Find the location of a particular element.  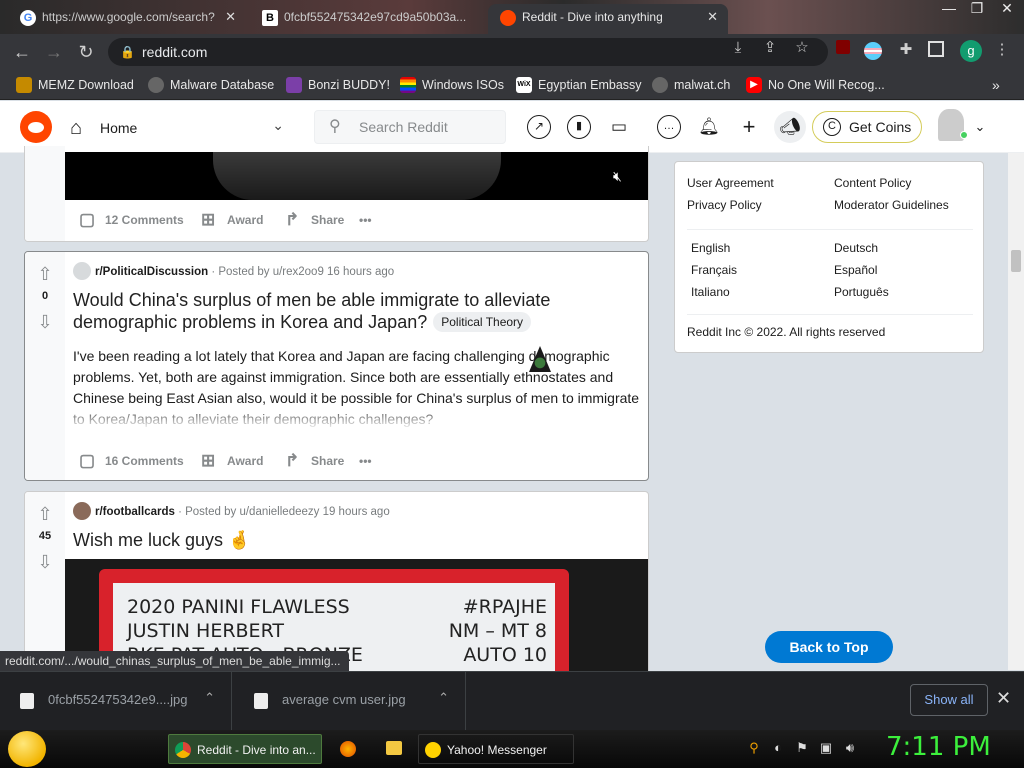

video-icon: ▭ is located at coordinates (619, 127).